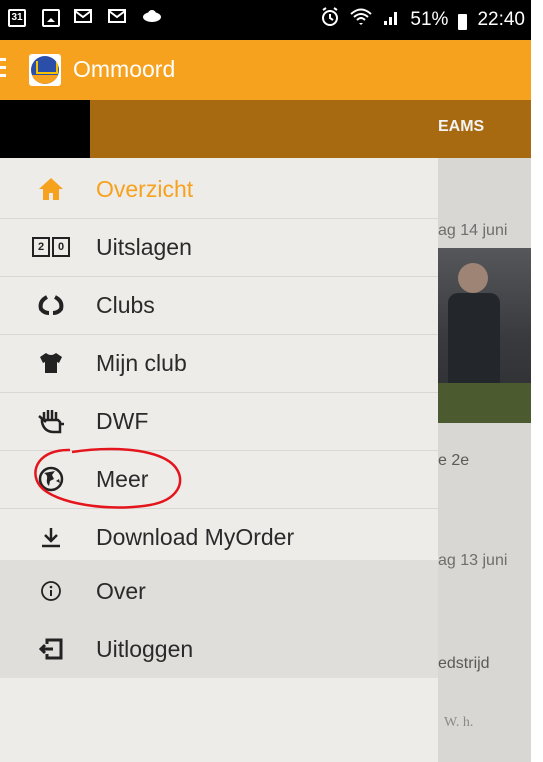 Image resolution: width=543 pixels, height=762 pixels. I want to click on menu-item-uitslagen: 20 Uitslagen, so click(219, 247).